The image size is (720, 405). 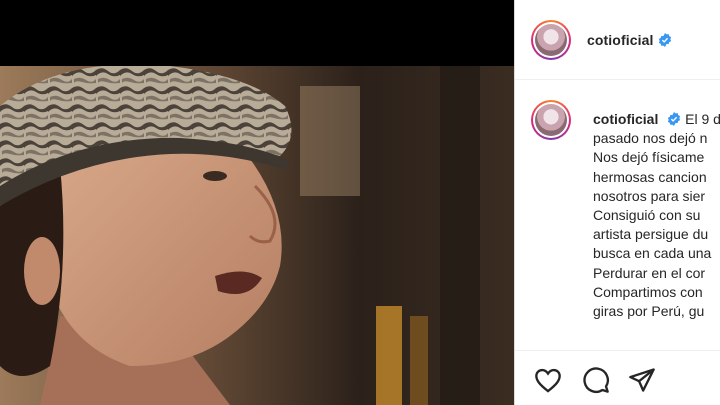 What do you see at coordinates (649, 272) in the screenshot?
I see `caption-line: Perdurar en el cor` at bounding box center [649, 272].